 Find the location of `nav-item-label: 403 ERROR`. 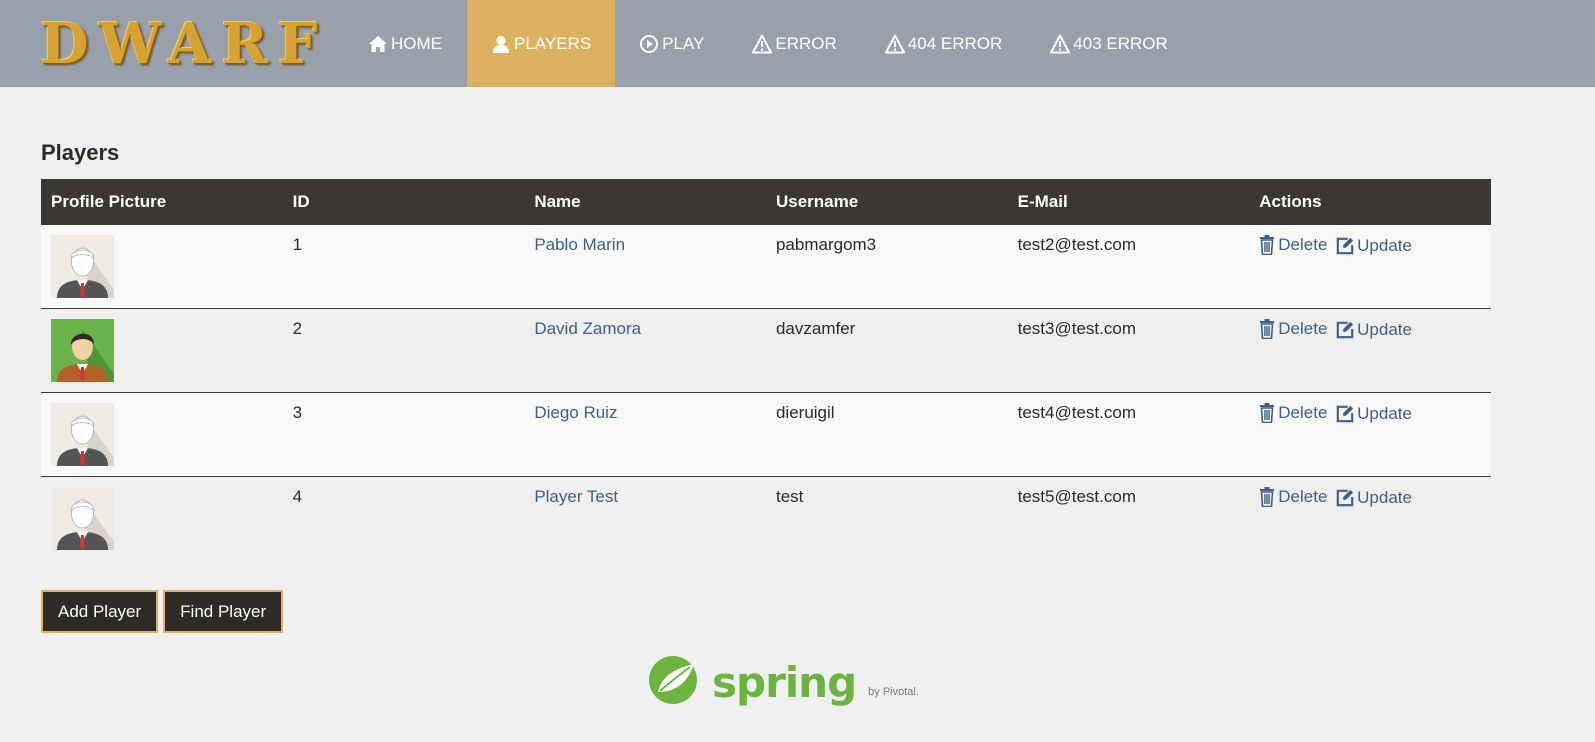

nav-item-label: 403 ERROR is located at coordinates (1120, 43).